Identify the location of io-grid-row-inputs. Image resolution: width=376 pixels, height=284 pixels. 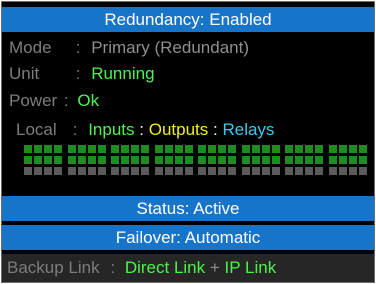
(197, 149).